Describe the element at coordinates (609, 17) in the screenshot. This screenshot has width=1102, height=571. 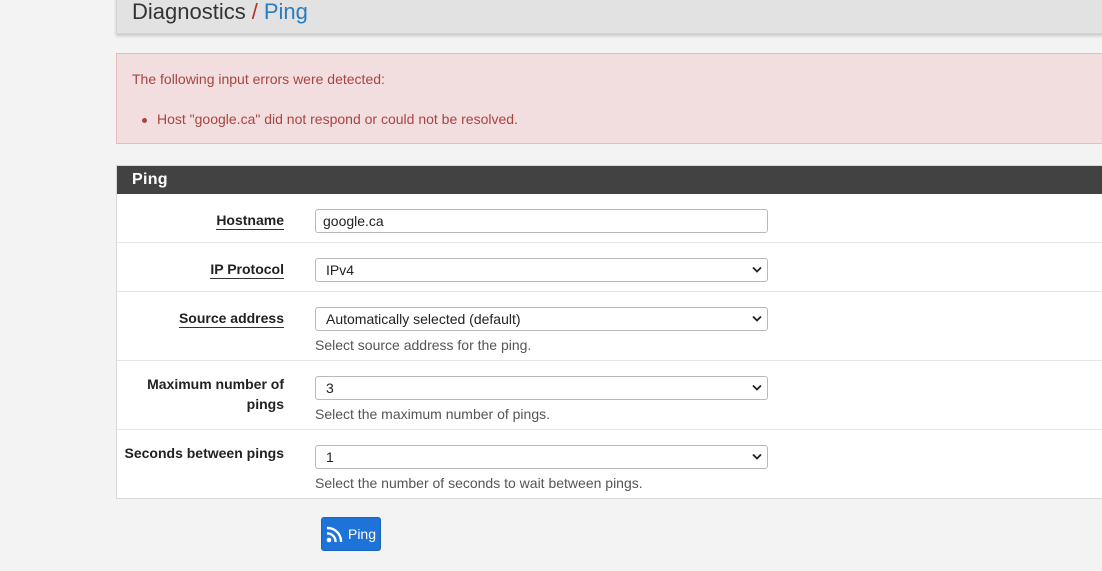
I see `header-bar: Diagnostics / Ping` at that location.